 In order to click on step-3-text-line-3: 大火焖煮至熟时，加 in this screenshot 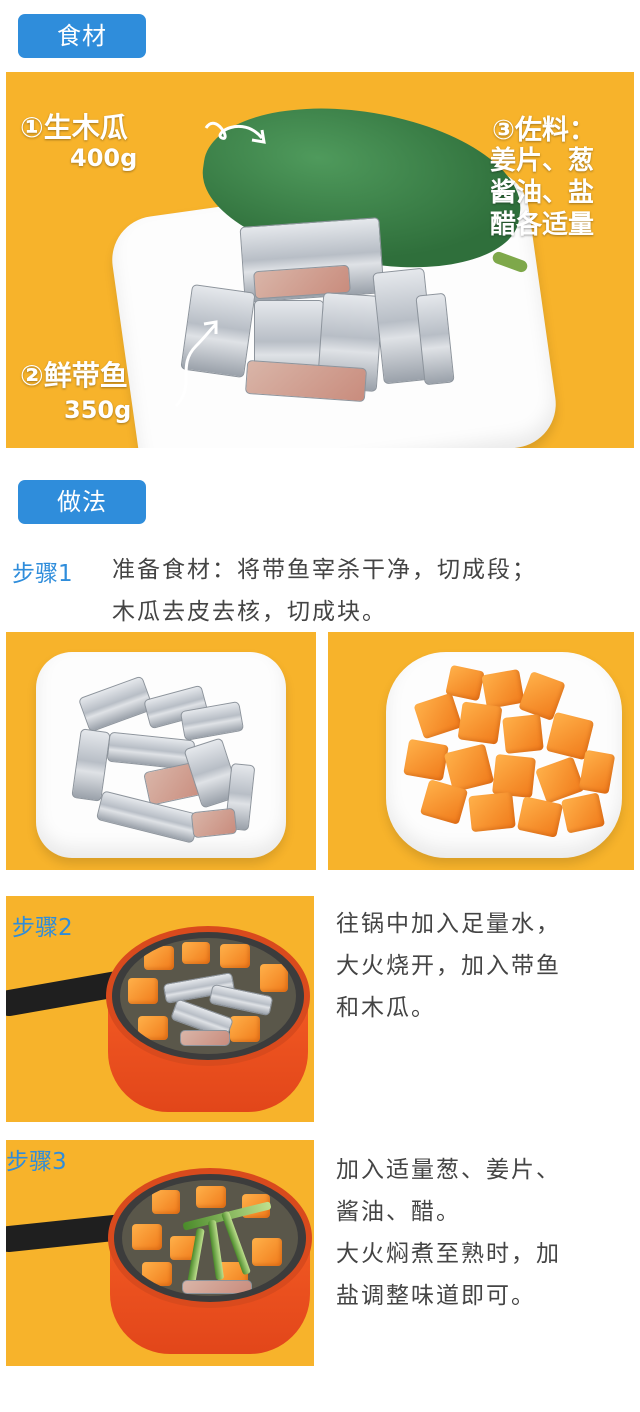, I will do `click(448, 1254)`.